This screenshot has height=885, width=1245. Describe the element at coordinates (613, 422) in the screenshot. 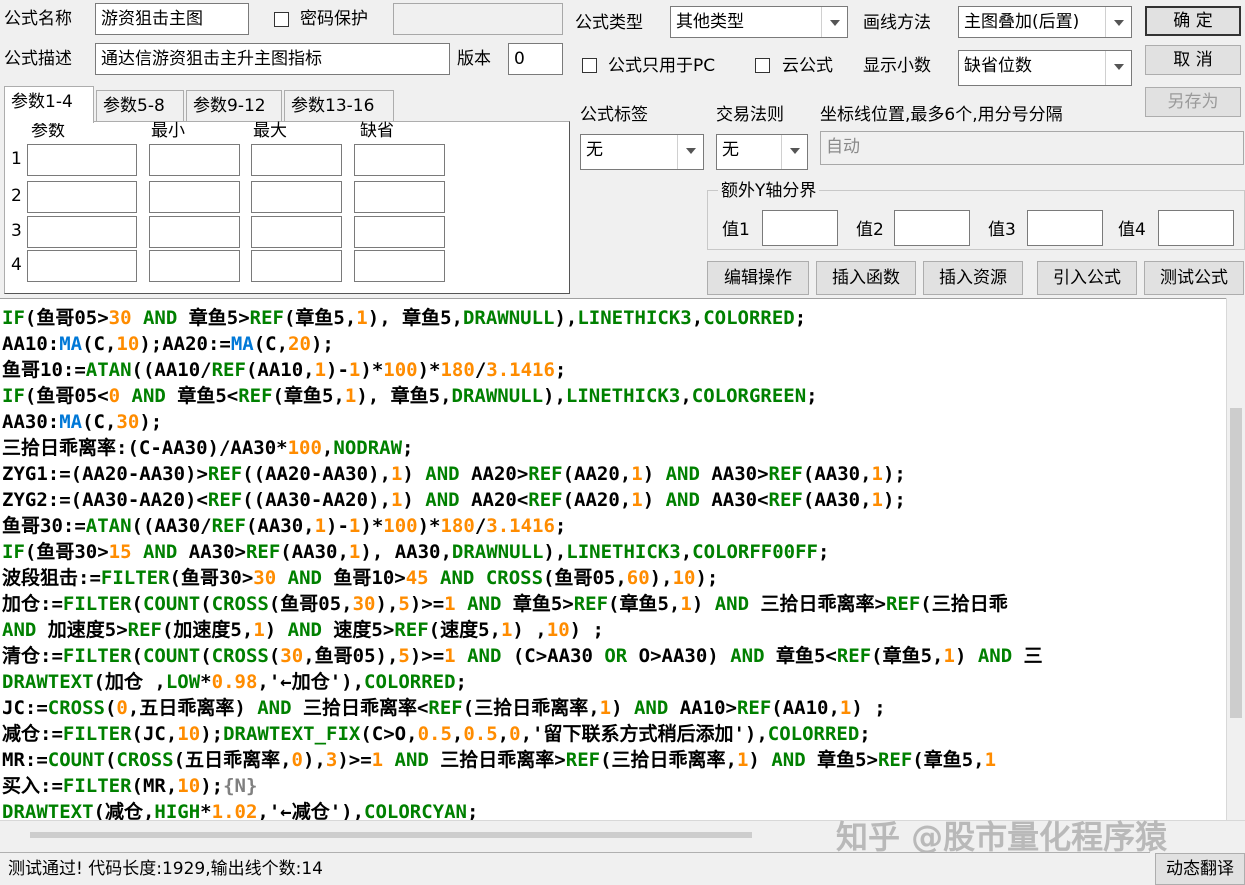

I see `code-line: AA30:MA(C,30);` at that location.